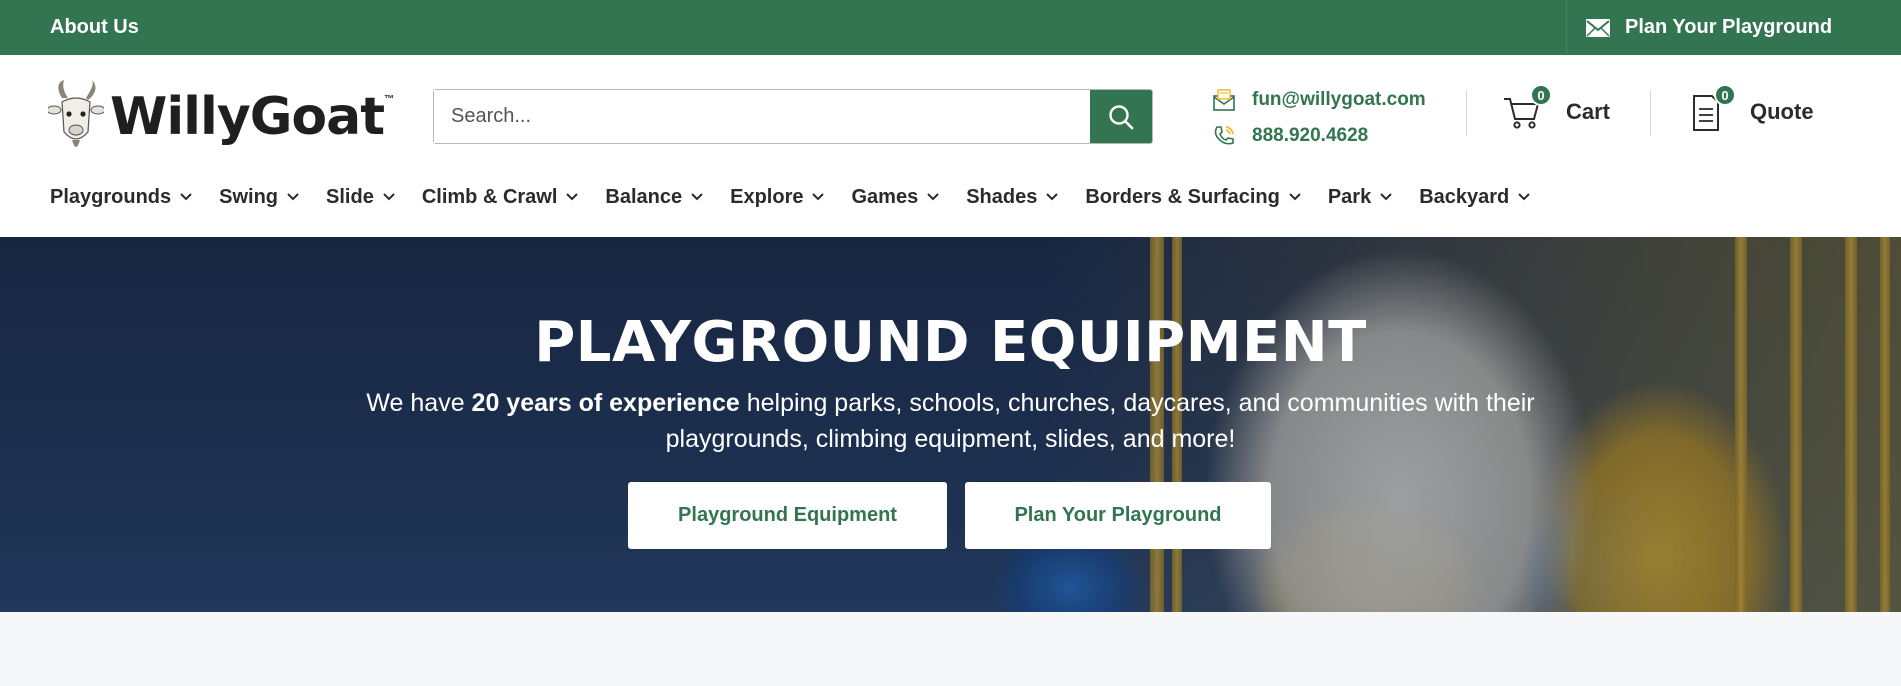 This screenshot has width=1901, height=686. I want to click on email-icon, so click(1224, 100).